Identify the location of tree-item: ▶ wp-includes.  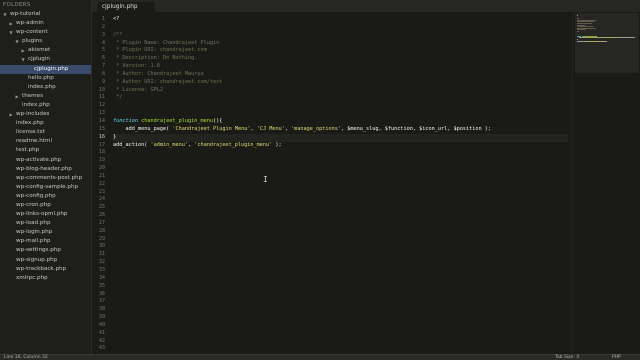
(45, 114).